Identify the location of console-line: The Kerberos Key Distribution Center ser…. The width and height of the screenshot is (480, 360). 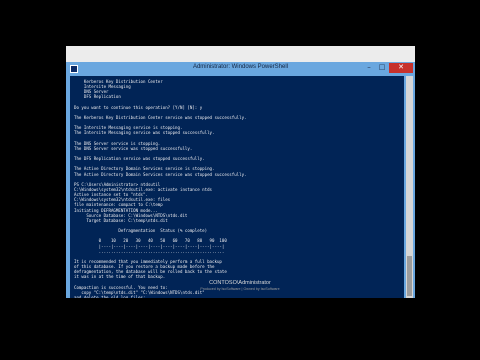
(160, 117).